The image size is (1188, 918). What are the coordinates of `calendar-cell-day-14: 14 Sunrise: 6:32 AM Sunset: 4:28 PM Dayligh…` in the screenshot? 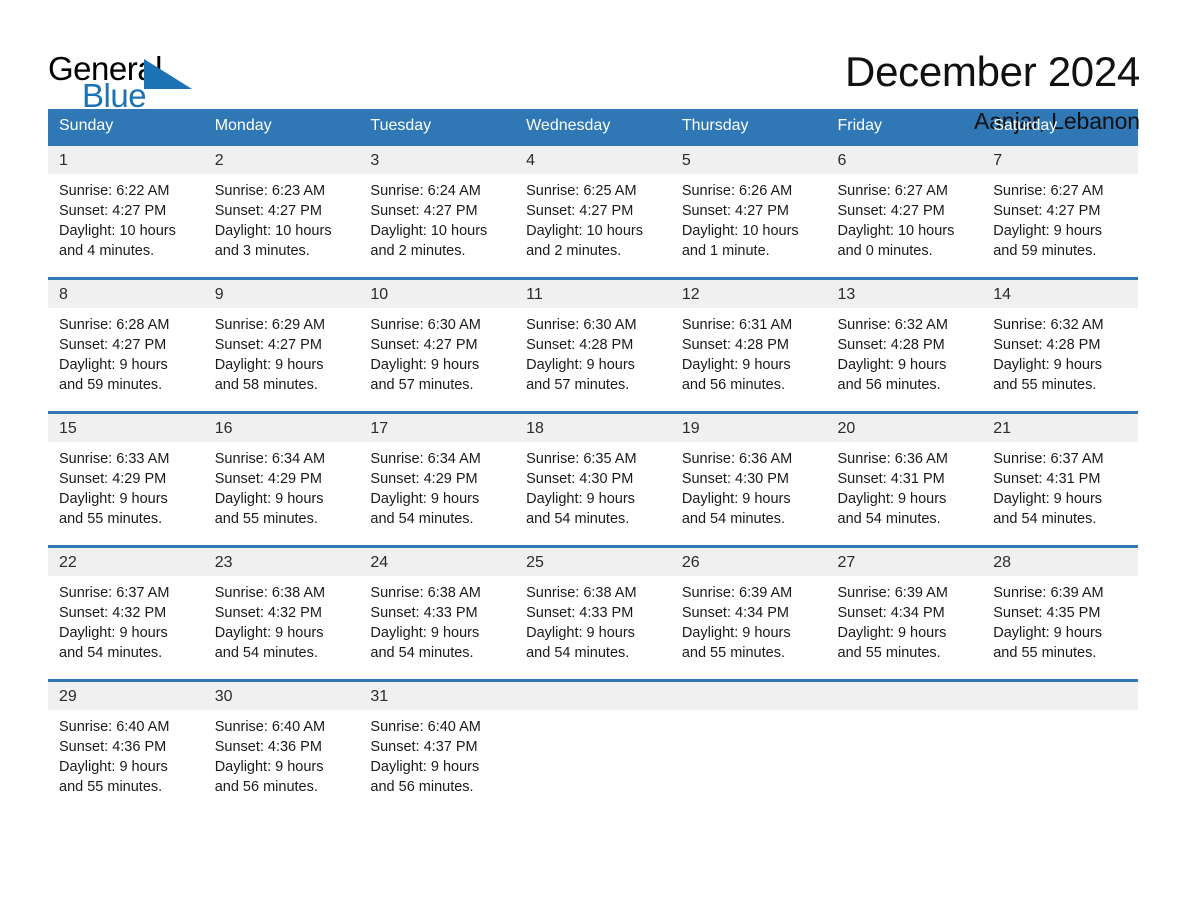 It's located at (1060, 345).